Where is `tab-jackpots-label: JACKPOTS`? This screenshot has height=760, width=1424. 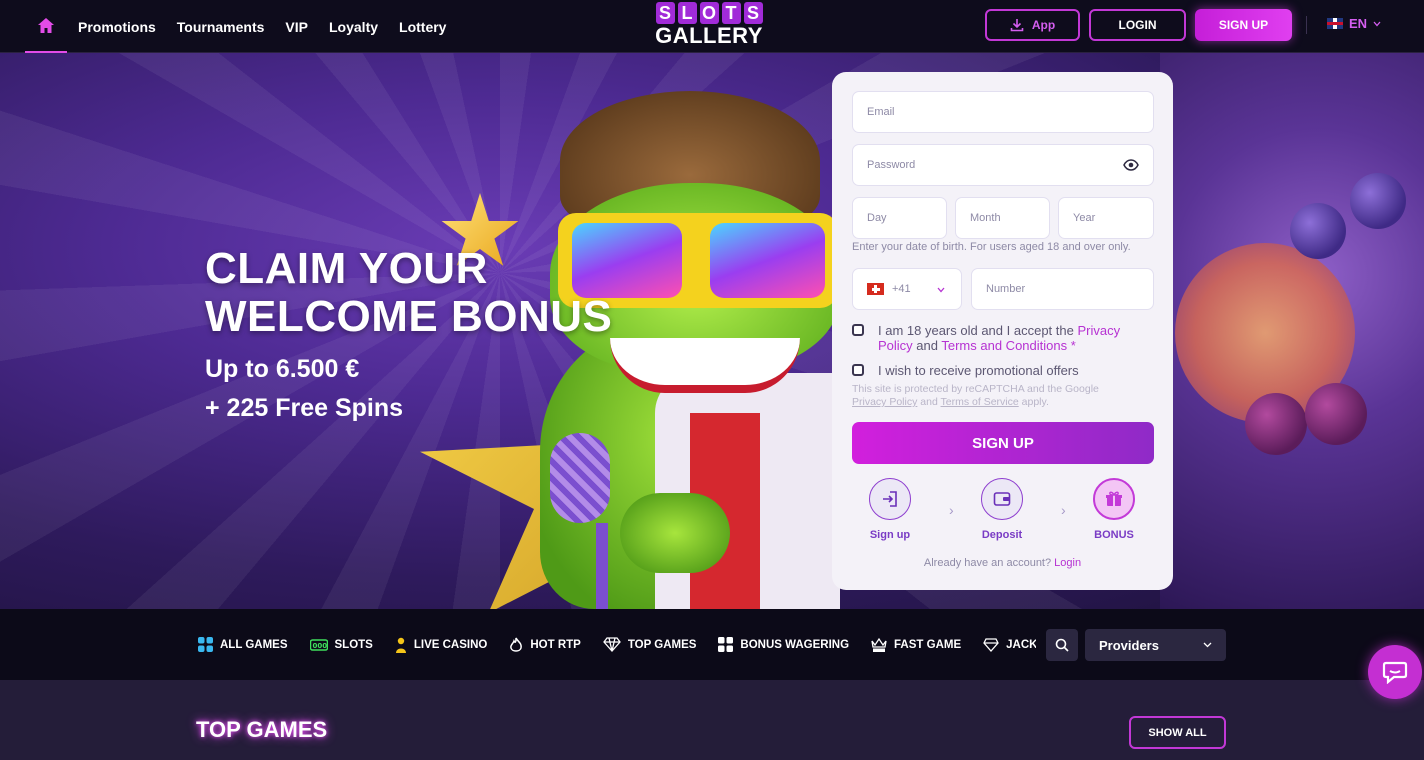 tab-jackpots-label: JACKPOTS is located at coordinates (1021, 644).